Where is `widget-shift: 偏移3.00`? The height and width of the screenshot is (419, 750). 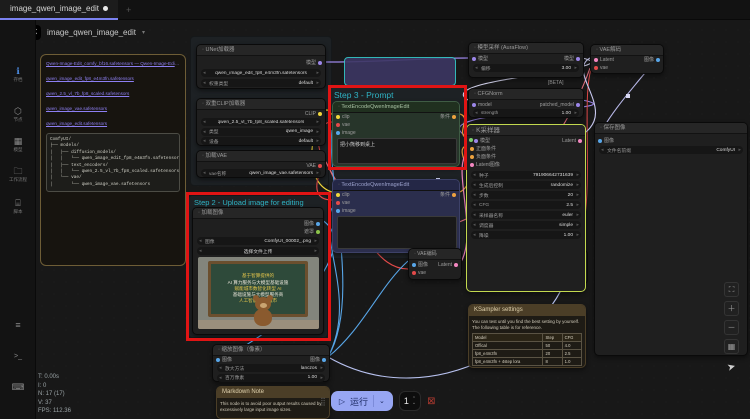 widget-shift: 偏移3.00 is located at coordinates (526, 68).